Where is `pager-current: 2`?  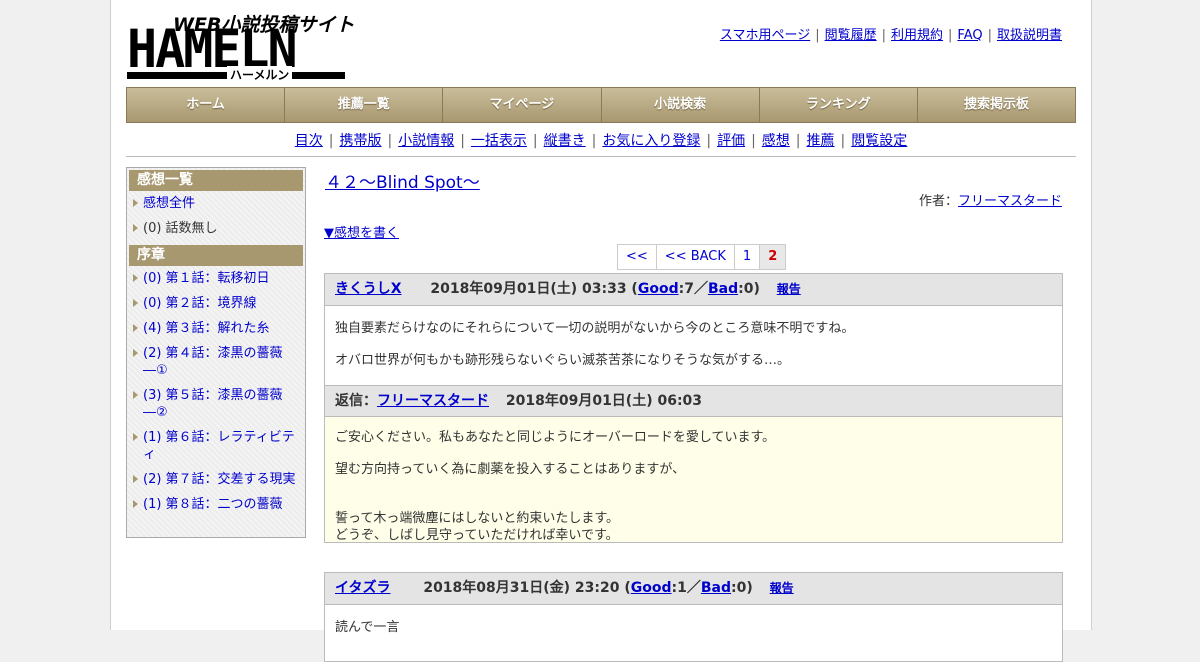
pager-current: 2 is located at coordinates (773, 257).